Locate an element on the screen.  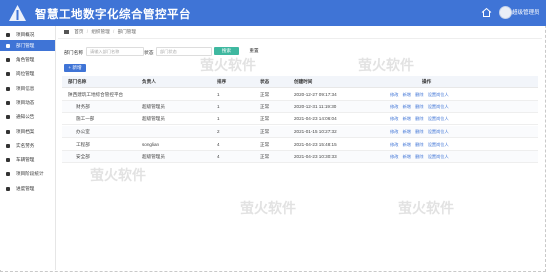
menu-toggle-icon is located at coordinates (66, 31).